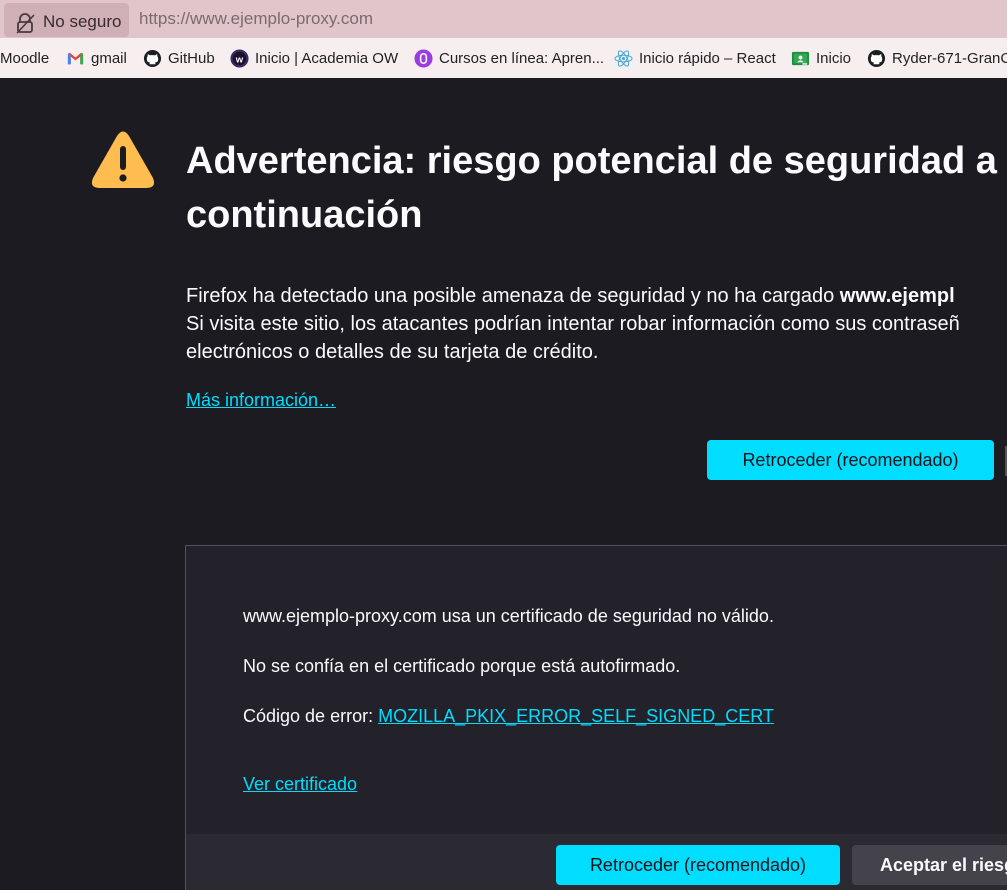 The height and width of the screenshot is (890, 1007). What do you see at coordinates (82, 21) in the screenshot?
I see `security-label: No seguro` at bounding box center [82, 21].